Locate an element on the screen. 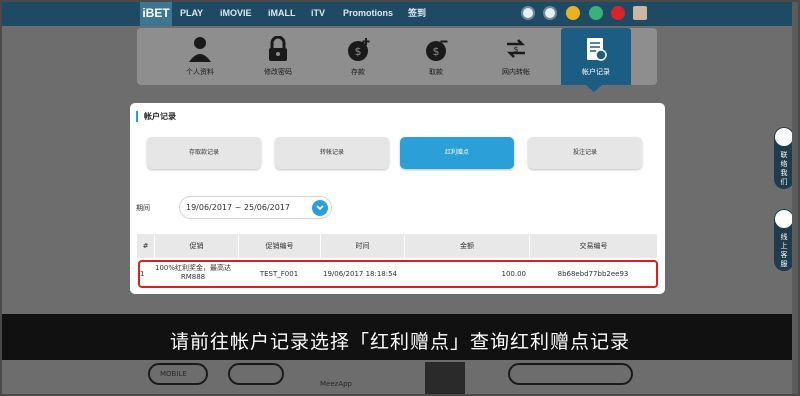  chevron-down-icon is located at coordinates (320, 208).